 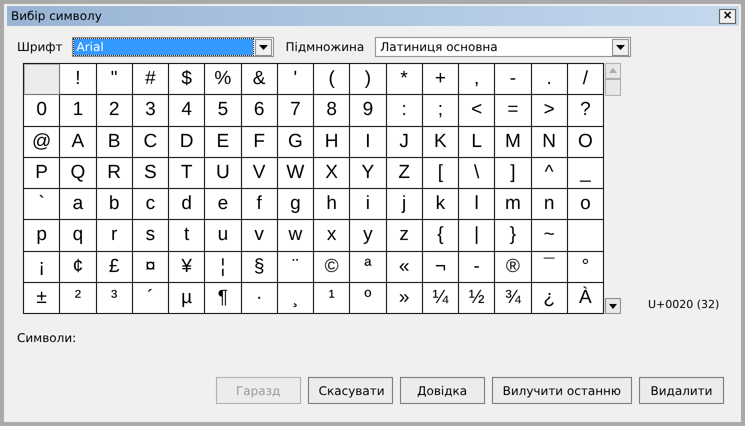 I want to click on character-cell: K, so click(x=440, y=142).